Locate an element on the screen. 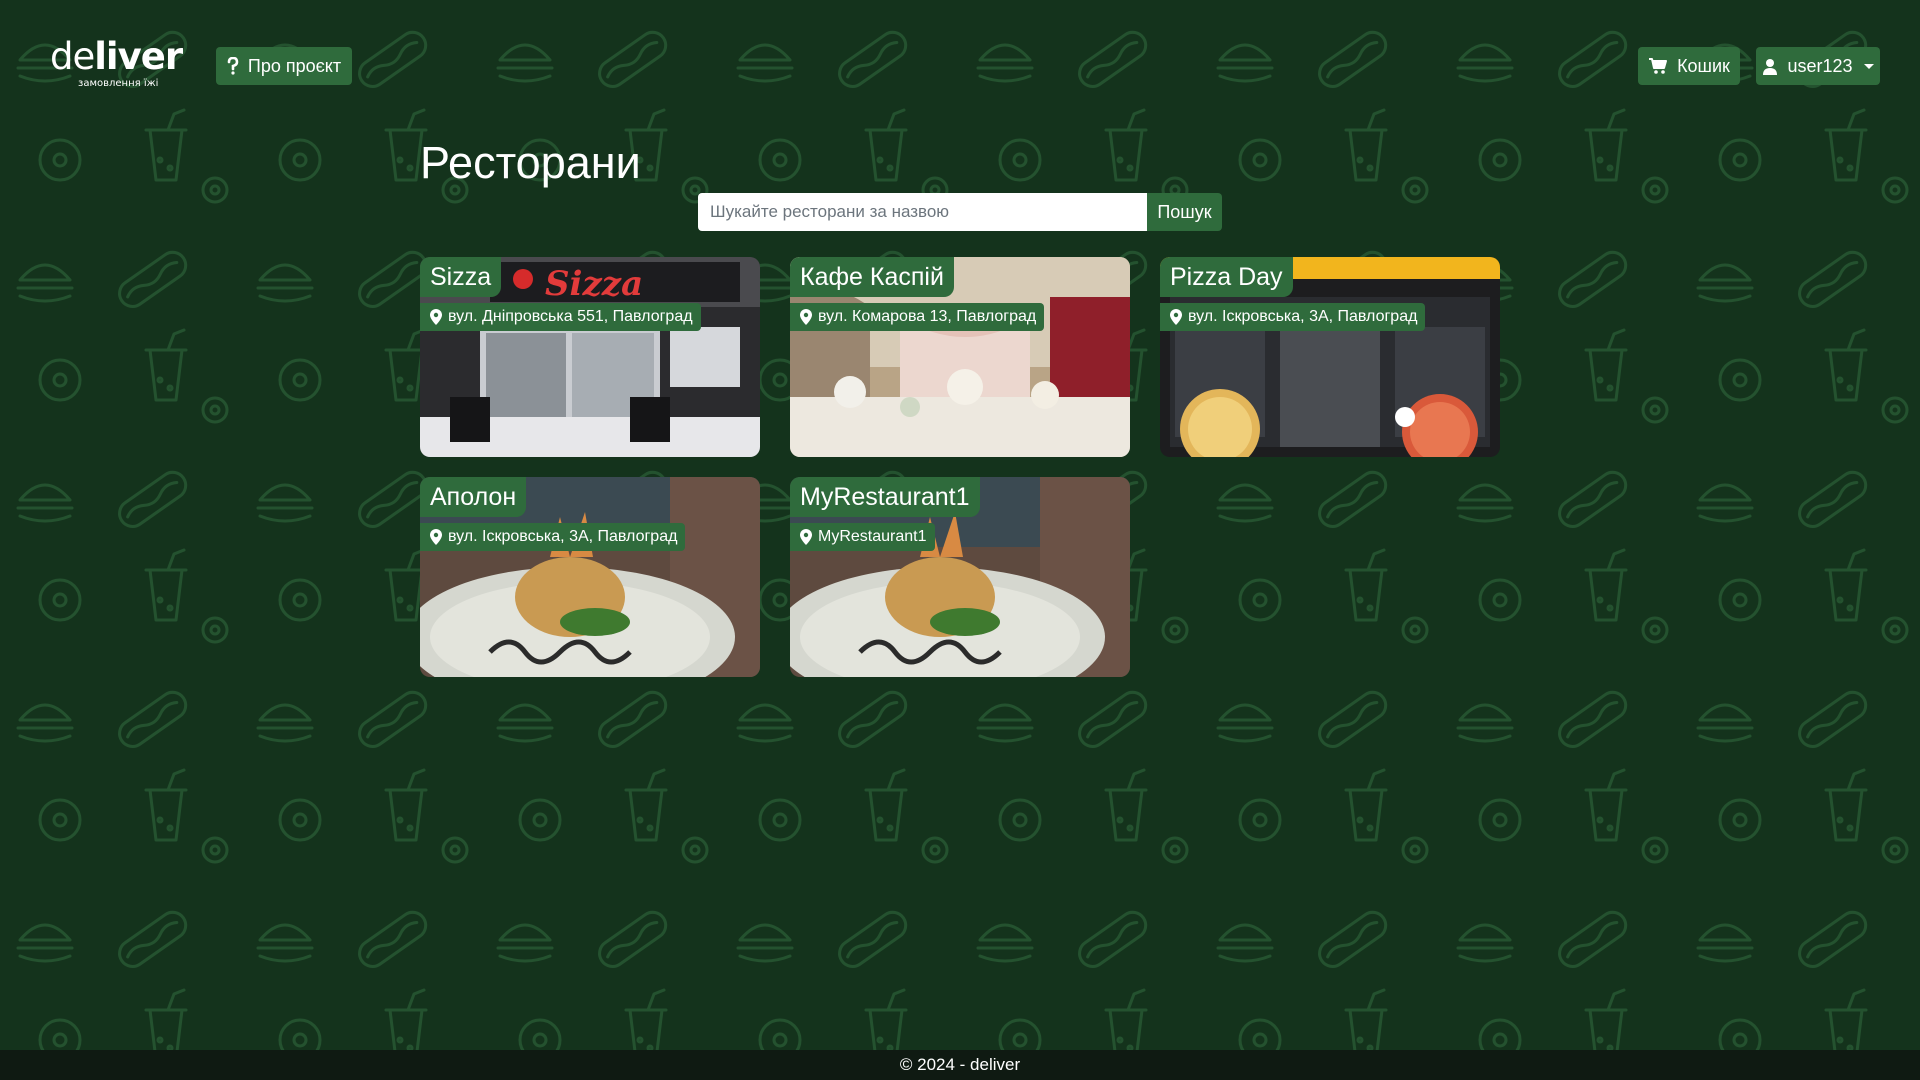  logo: deliver замовлення їжі is located at coordinates (117, 64).